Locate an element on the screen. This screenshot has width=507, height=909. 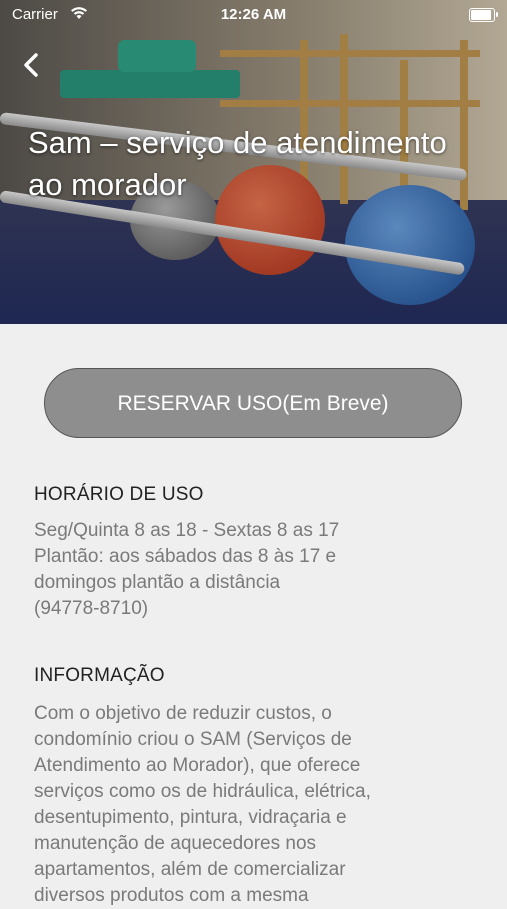
info-line: manutenção de aquecedores nos is located at coordinates (175, 843).